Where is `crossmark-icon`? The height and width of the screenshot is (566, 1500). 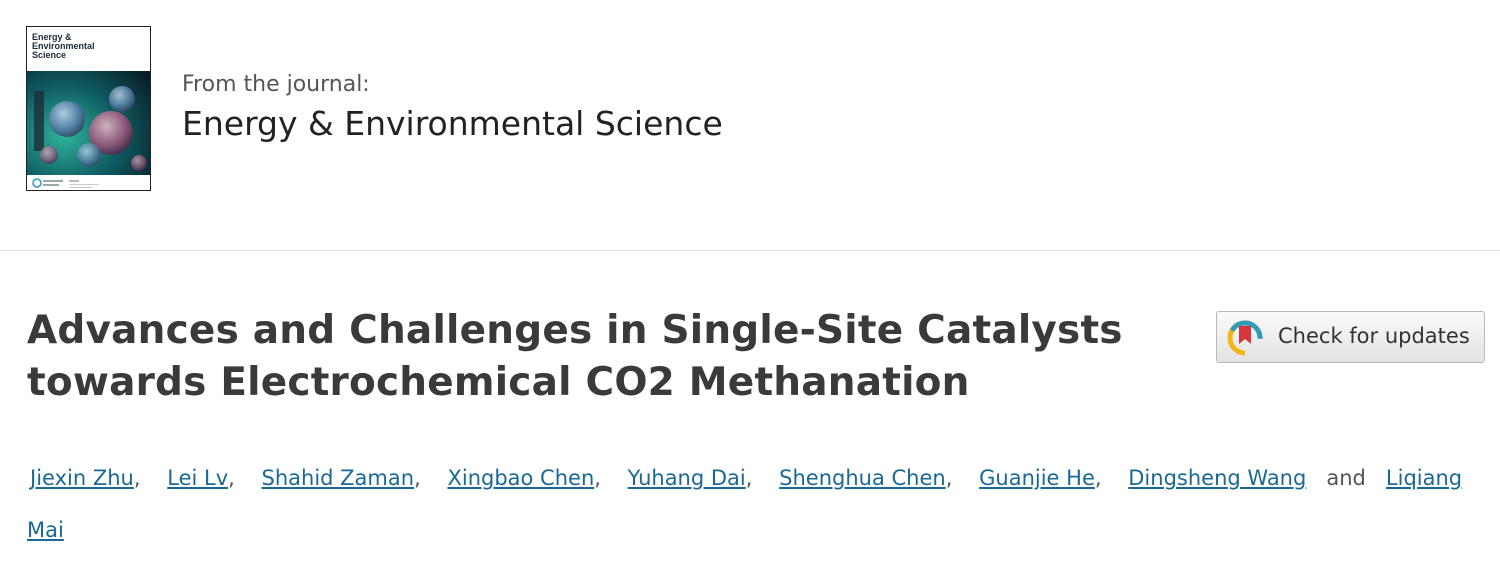
crossmark-icon is located at coordinates (1245, 338).